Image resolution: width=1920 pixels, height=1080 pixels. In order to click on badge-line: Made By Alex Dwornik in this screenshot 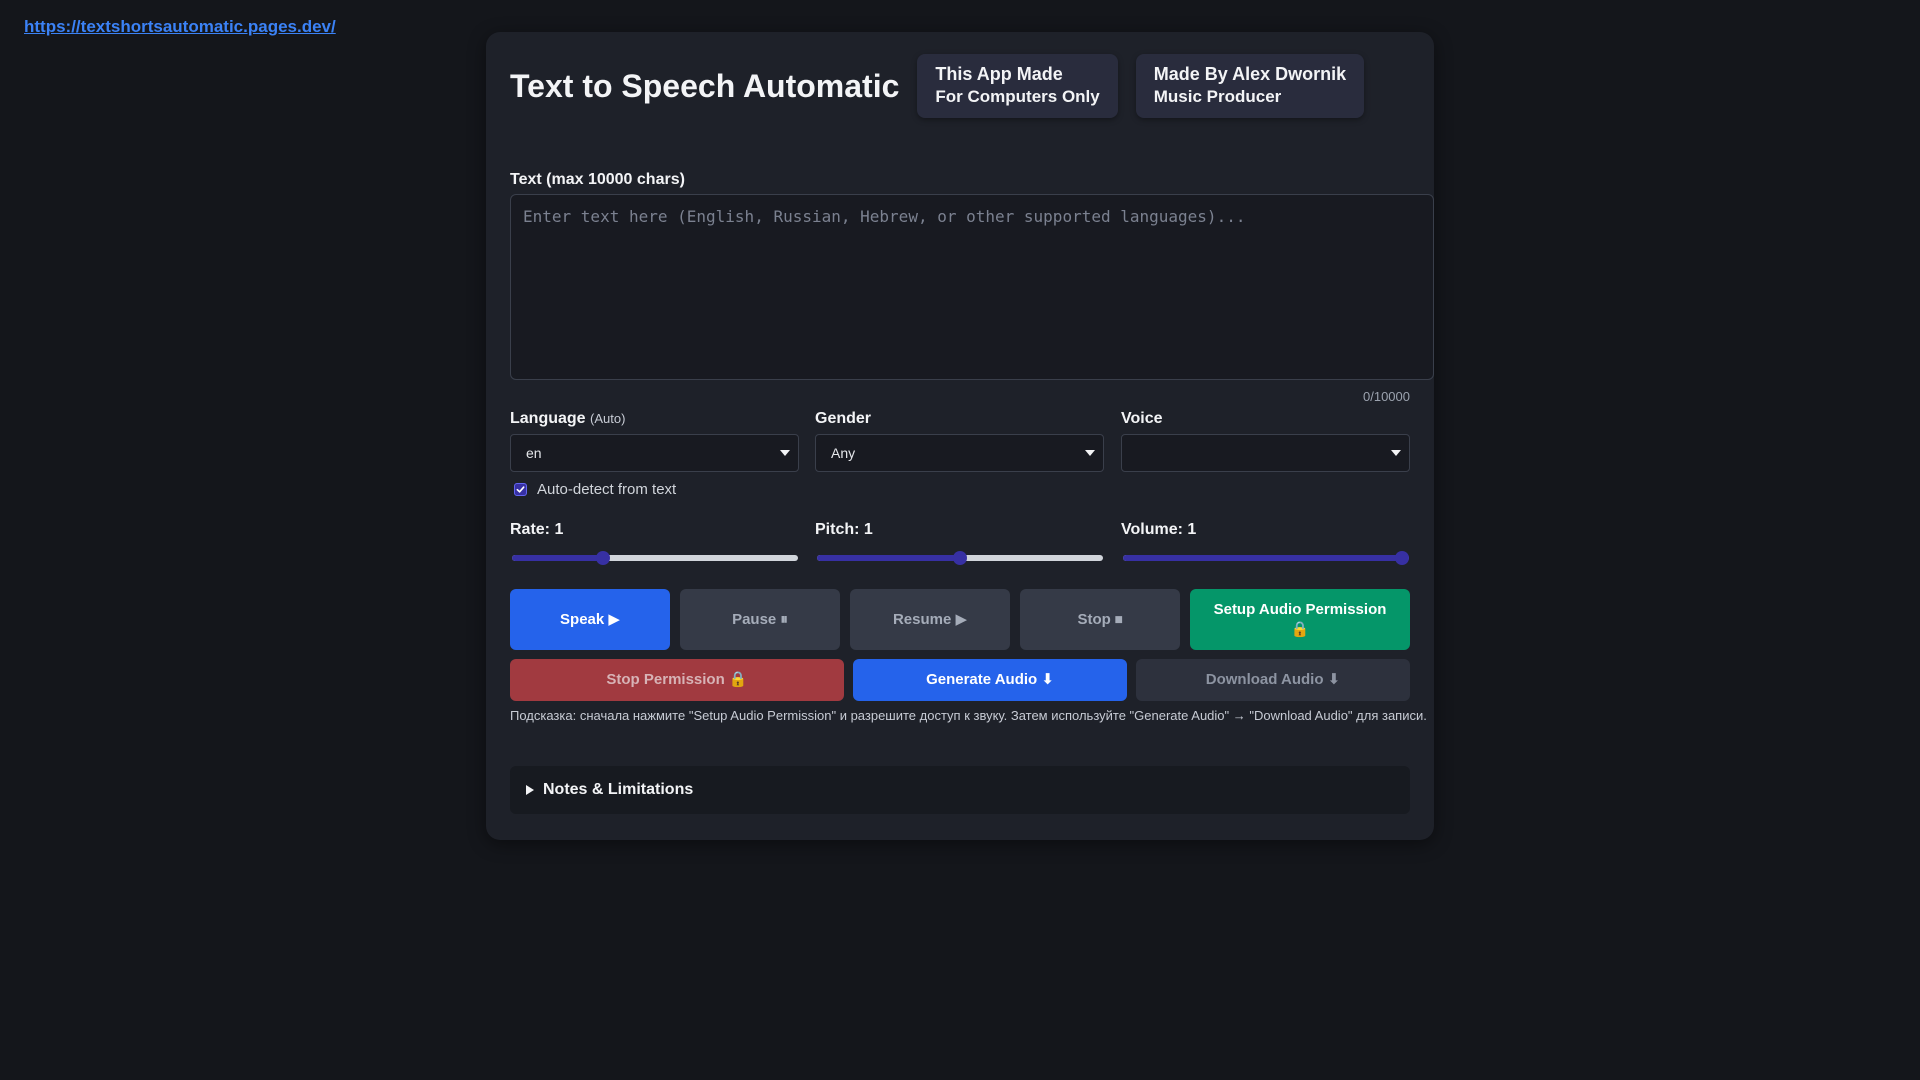, I will do `click(1250, 74)`.